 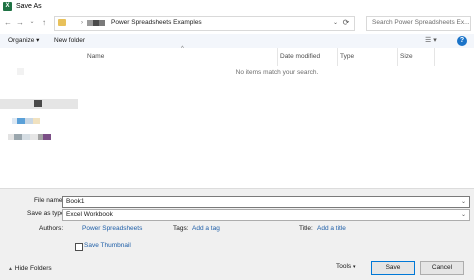 I want to click on address-chevron-icon: ⌄, so click(x=335, y=23).